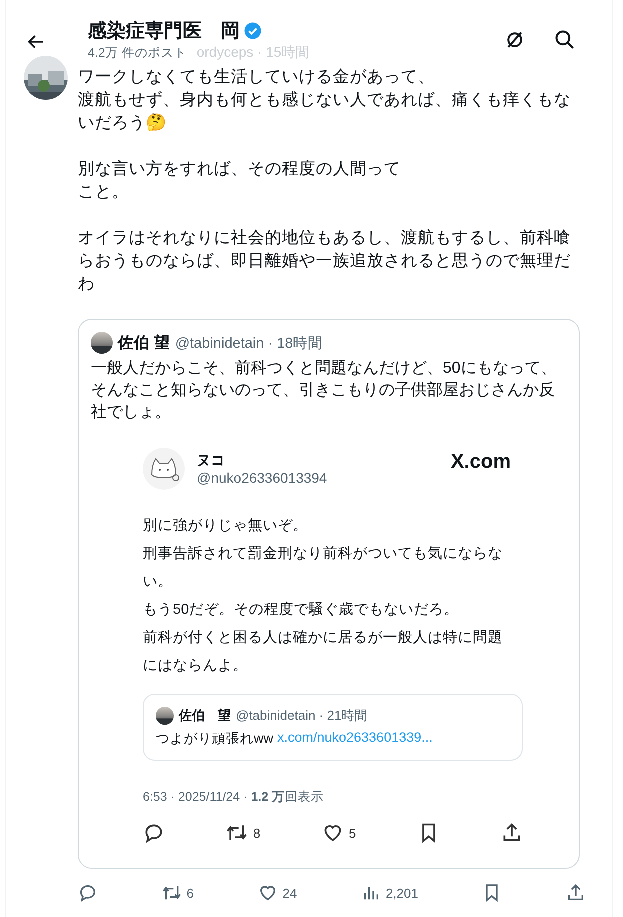 The image size is (623, 917). What do you see at coordinates (257, 833) in the screenshot?
I see `action-count: 8` at bounding box center [257, 833].